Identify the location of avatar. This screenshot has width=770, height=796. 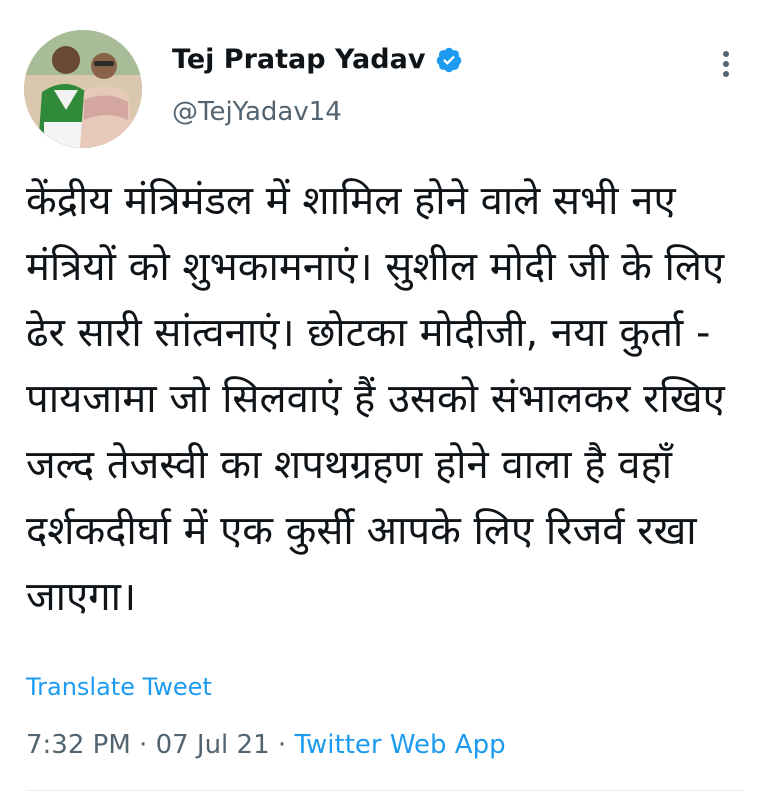
(83, 89).